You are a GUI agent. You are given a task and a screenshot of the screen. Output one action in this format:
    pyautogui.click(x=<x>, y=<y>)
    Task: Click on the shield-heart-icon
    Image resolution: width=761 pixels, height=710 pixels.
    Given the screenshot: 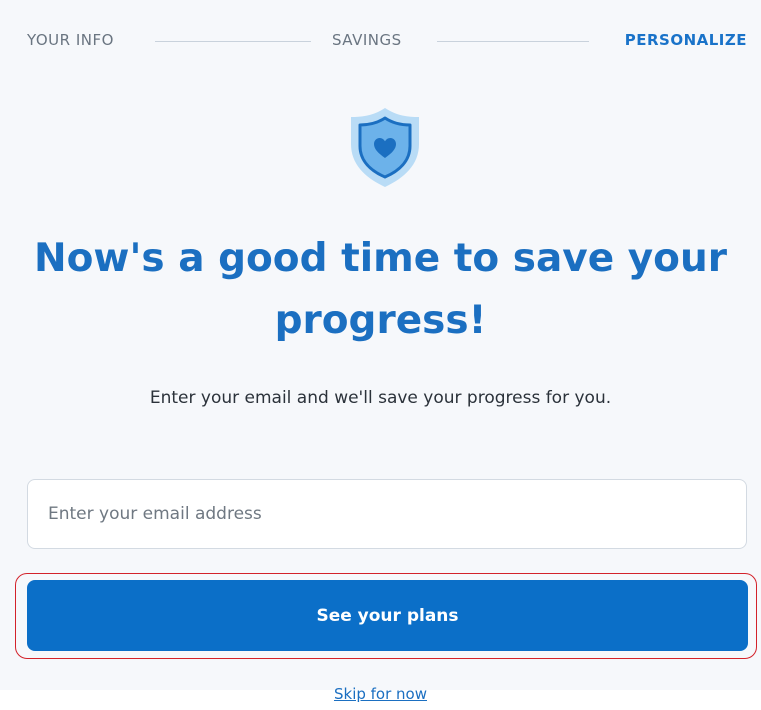 What is the action you would take?
    pyautogui.click(x=385, y=146)
    